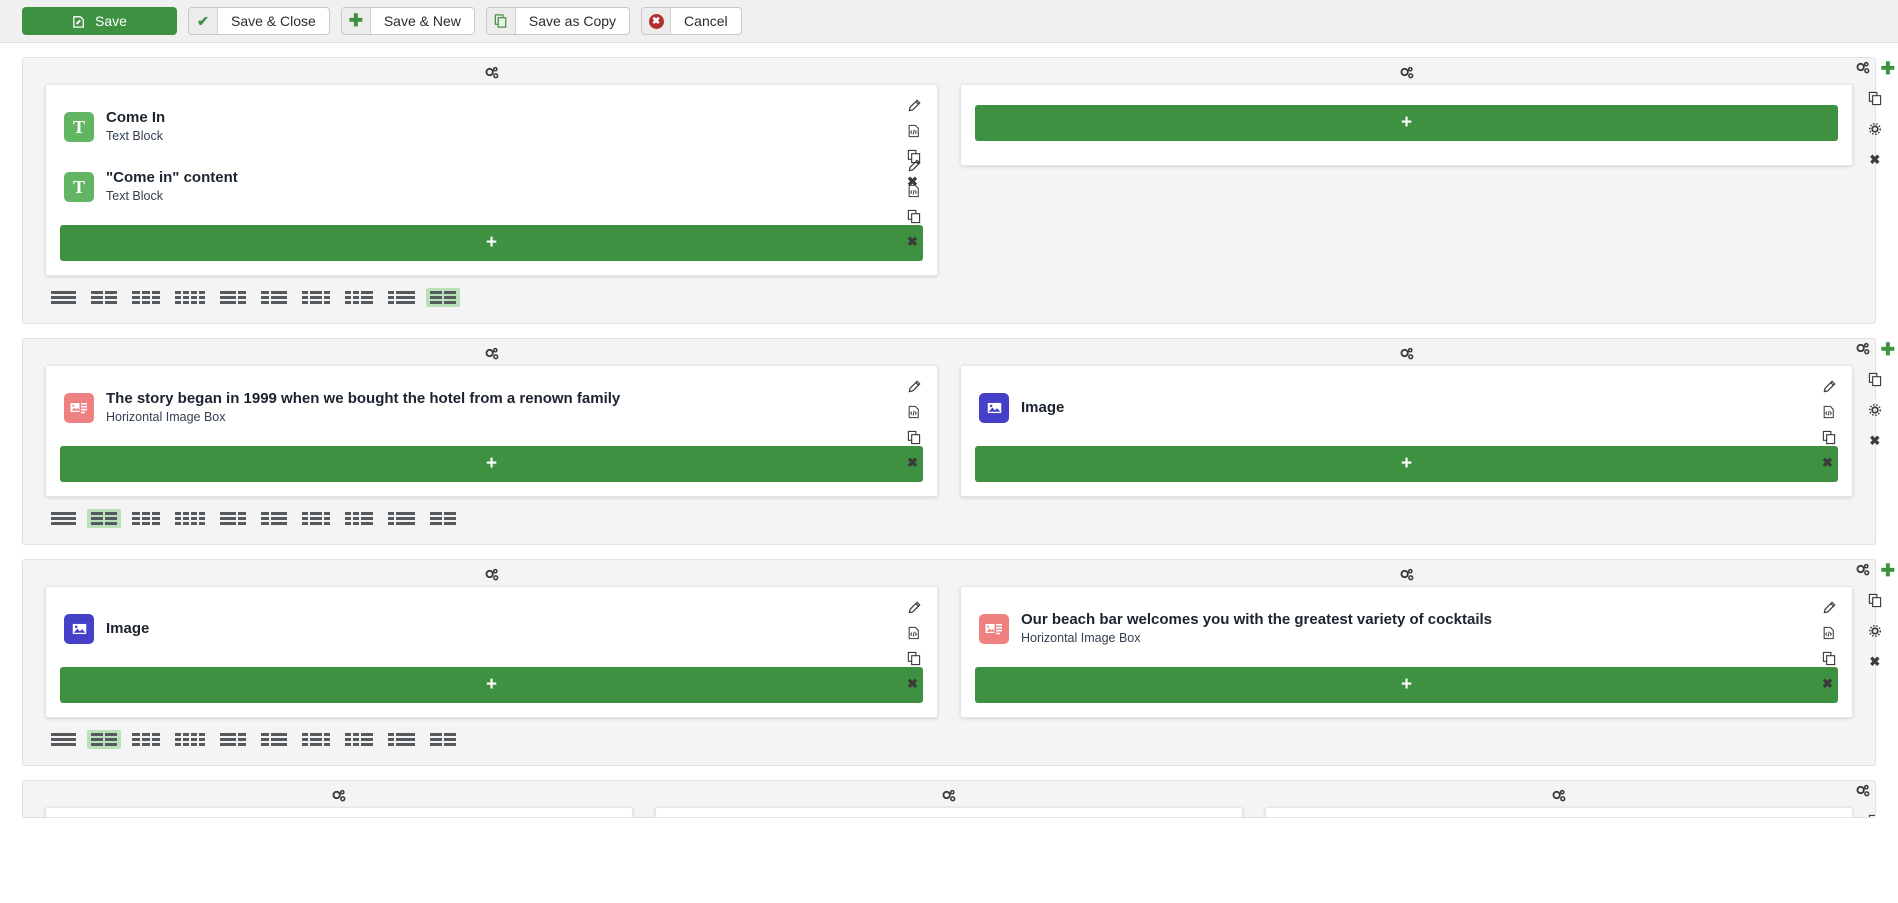 This screenshot has width=1898, height=903. Describe the element at coordinates (265, 297) in the screenshot. I see `layout-segment` at that location.